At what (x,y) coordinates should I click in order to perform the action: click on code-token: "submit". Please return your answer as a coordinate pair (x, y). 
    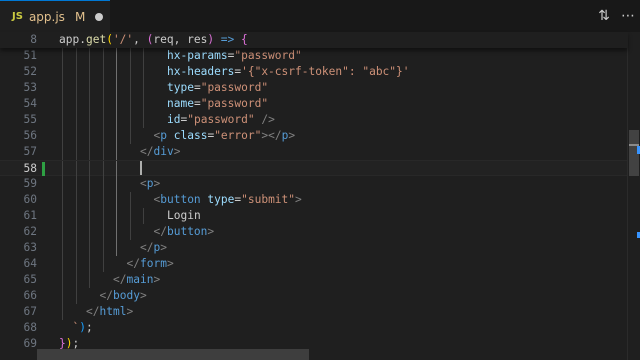
    Looking at the image, I should click on (268, 199).